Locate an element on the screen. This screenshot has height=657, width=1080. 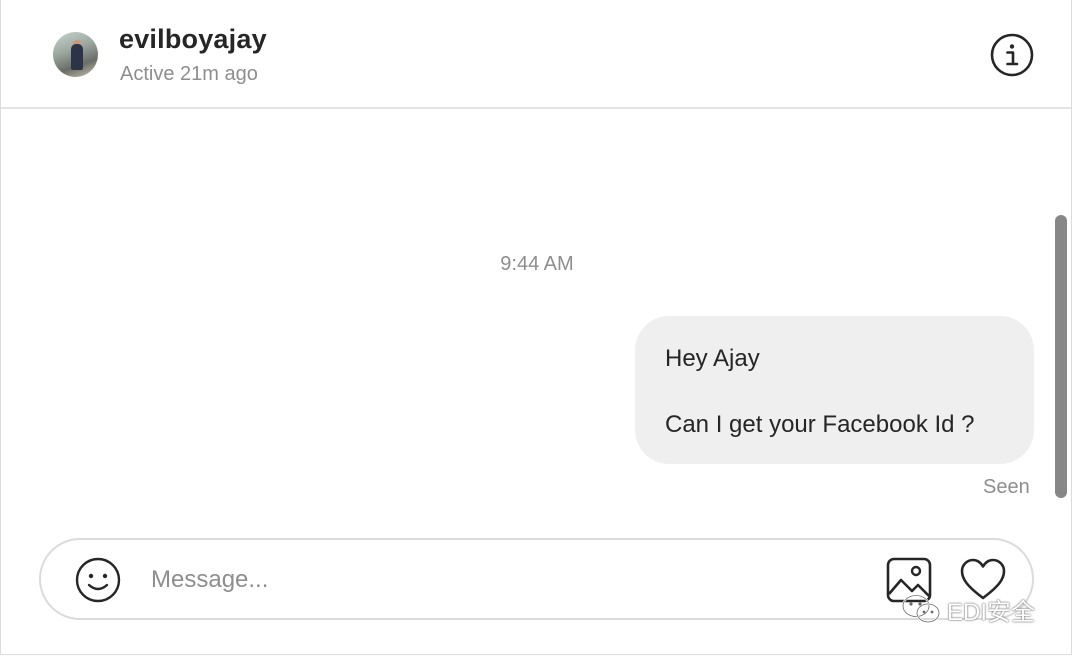
seen-indicator: Seen is located at coordinates (1006, 487).